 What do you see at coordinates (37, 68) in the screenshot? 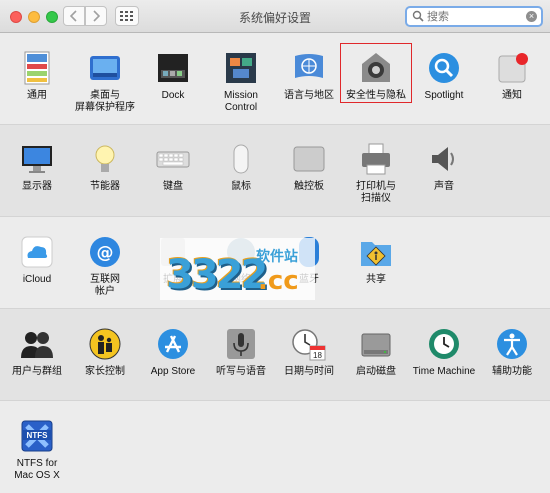
I see `general-icon` at bounding box center [37, 68].